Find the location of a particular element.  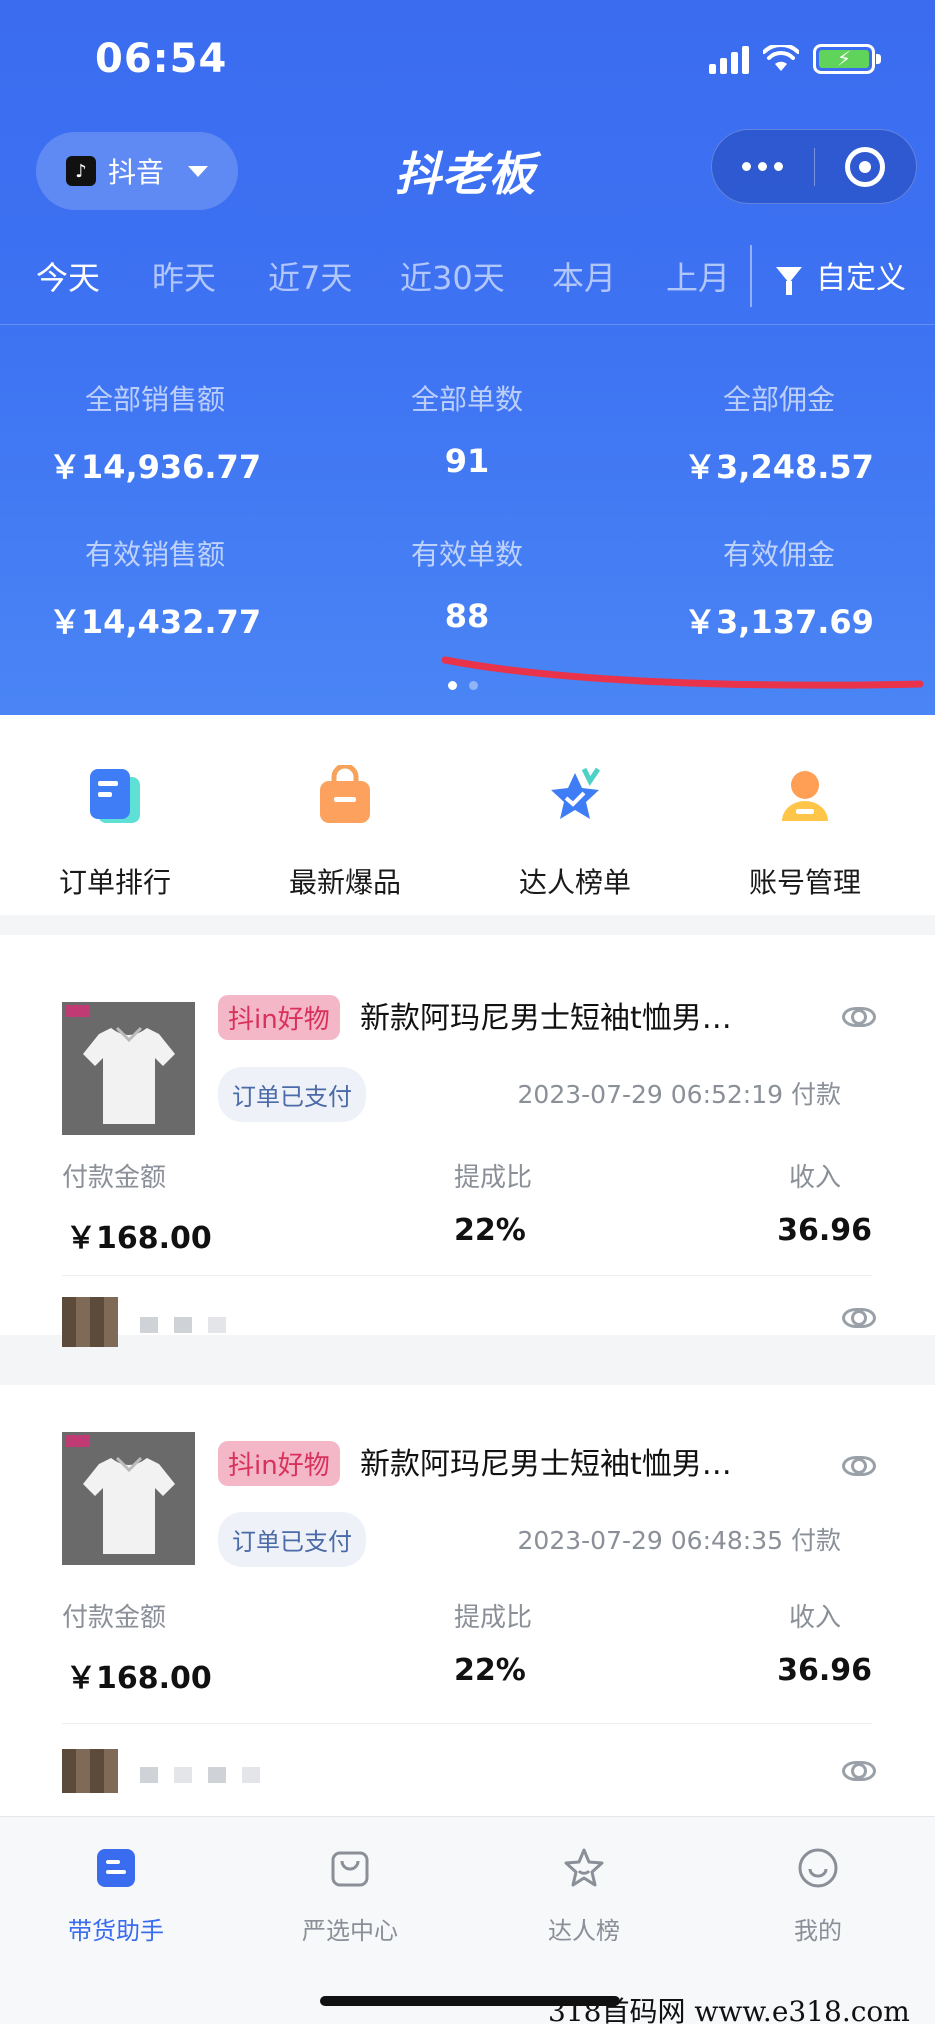

user-badge-icon is located at coordinates (805, 796).